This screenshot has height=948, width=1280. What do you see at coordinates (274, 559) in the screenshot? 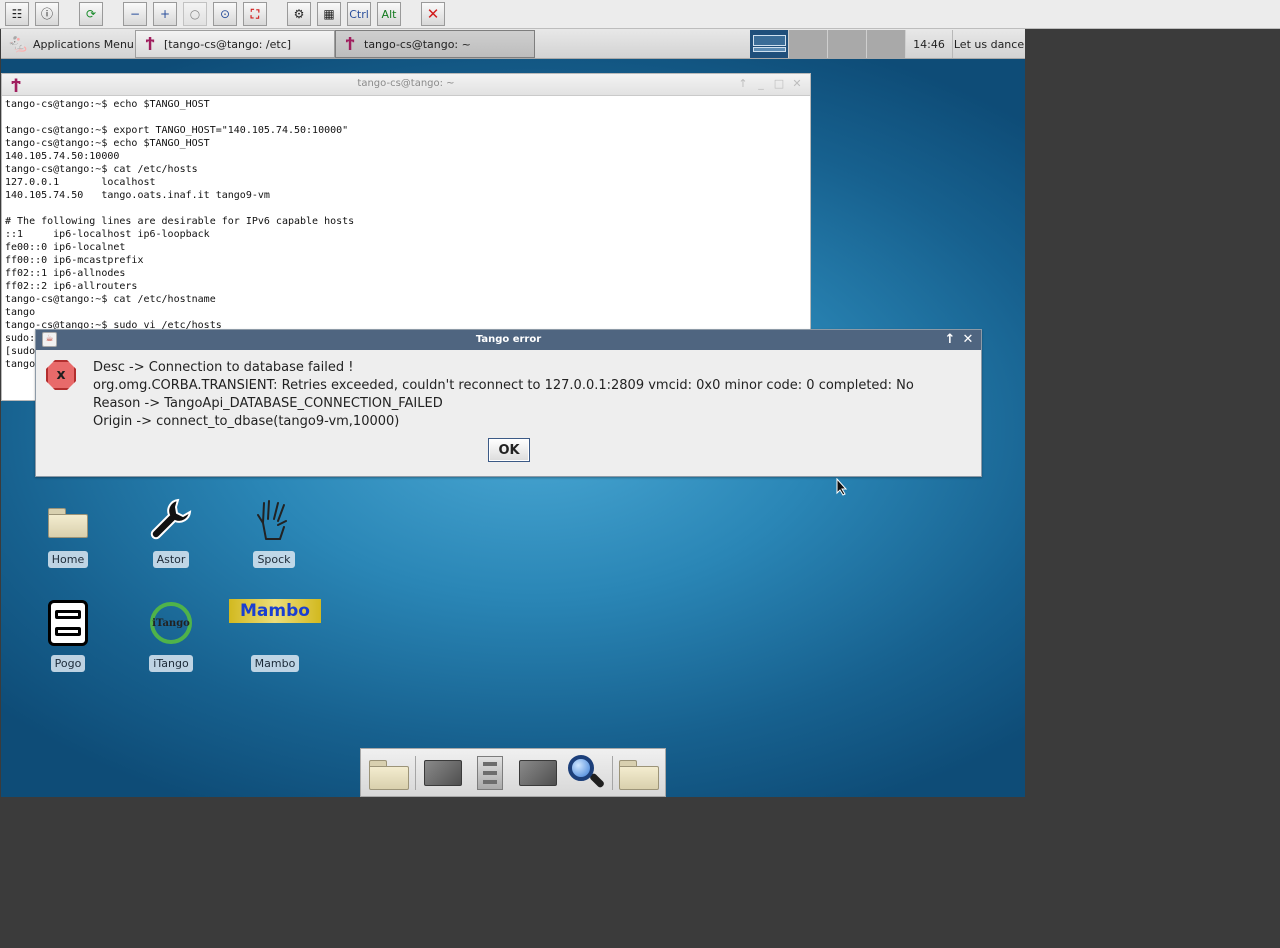
I see `desktop-icon-label: Spock` at bounding box center [274, 559].